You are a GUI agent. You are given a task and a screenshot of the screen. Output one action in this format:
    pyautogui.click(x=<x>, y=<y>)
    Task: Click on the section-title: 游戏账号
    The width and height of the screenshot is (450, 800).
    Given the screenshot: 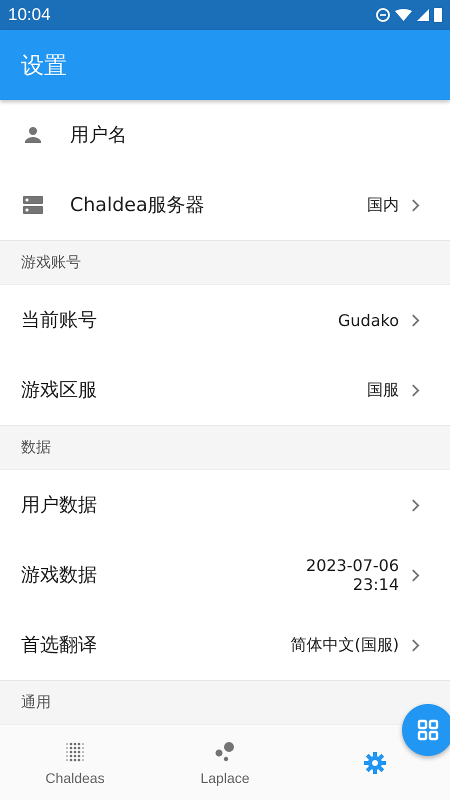 What is the action you would take?
    pyautogui.click(x=51, y=262)
    